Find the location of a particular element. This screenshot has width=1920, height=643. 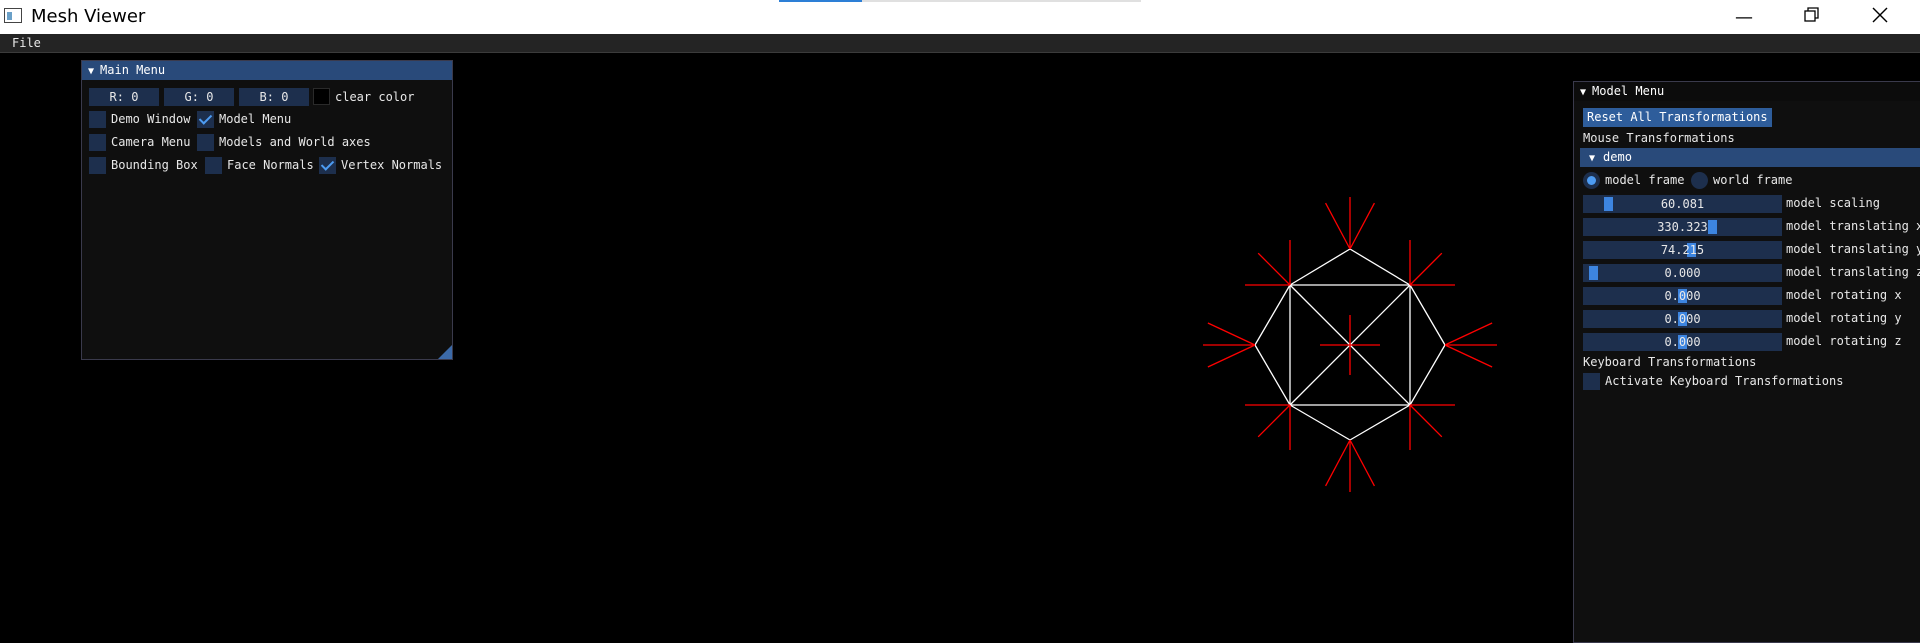

model-menu-label: Model Menu is located at coordinates (255, 119).